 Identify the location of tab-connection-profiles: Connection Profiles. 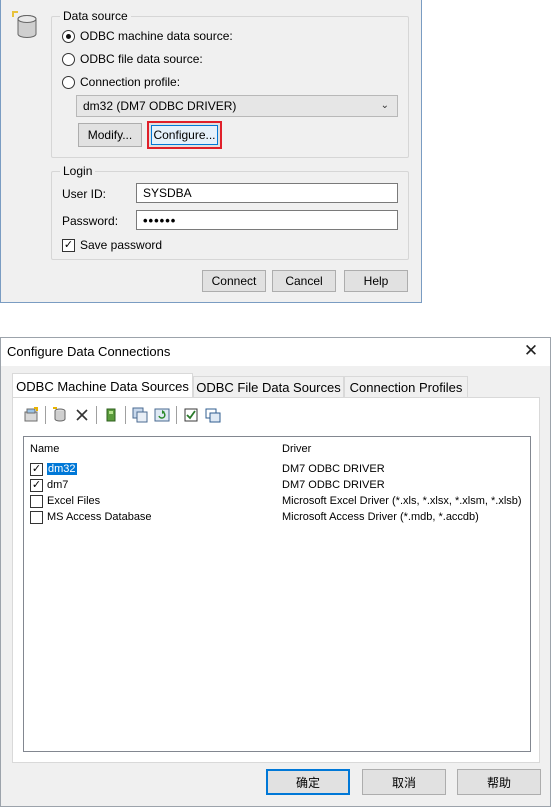
(406, 387).